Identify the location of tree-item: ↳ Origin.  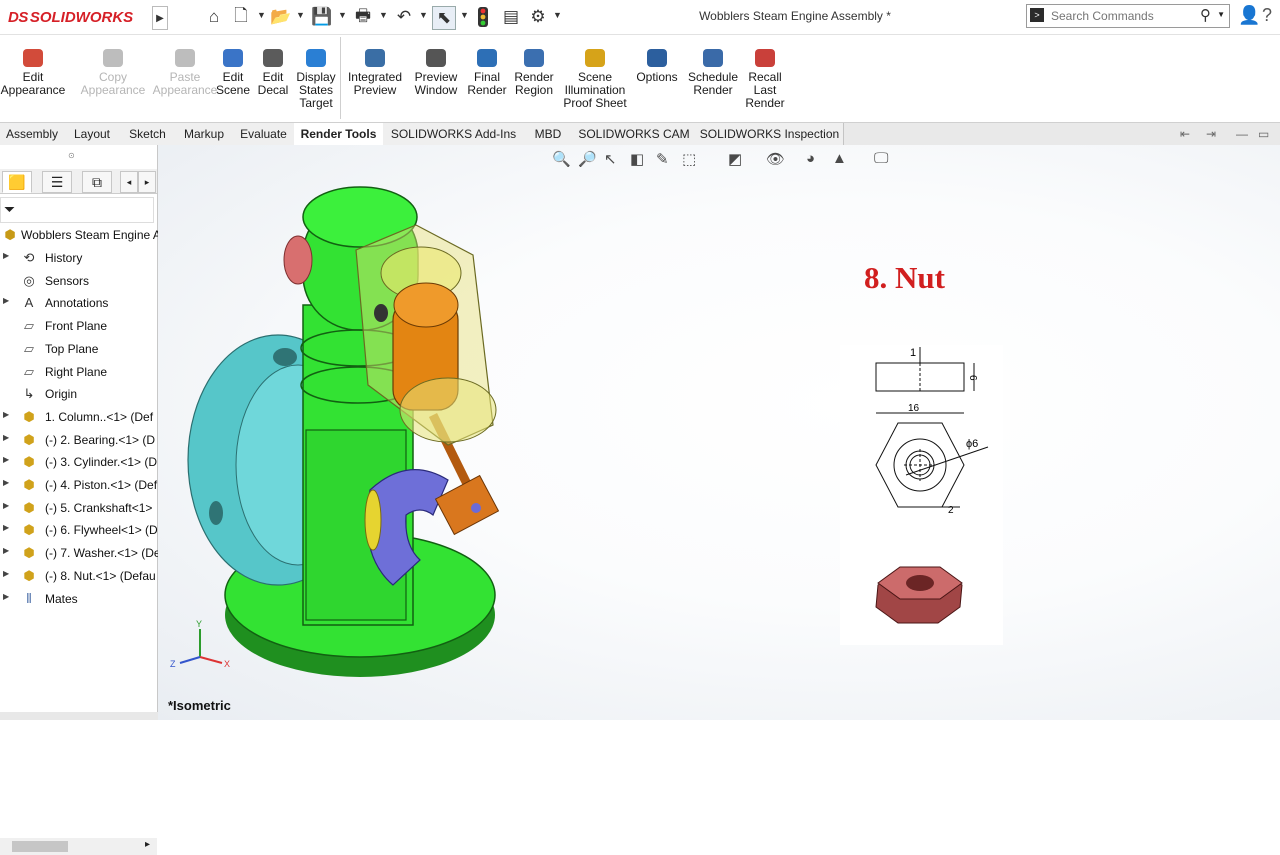
(78, 394).